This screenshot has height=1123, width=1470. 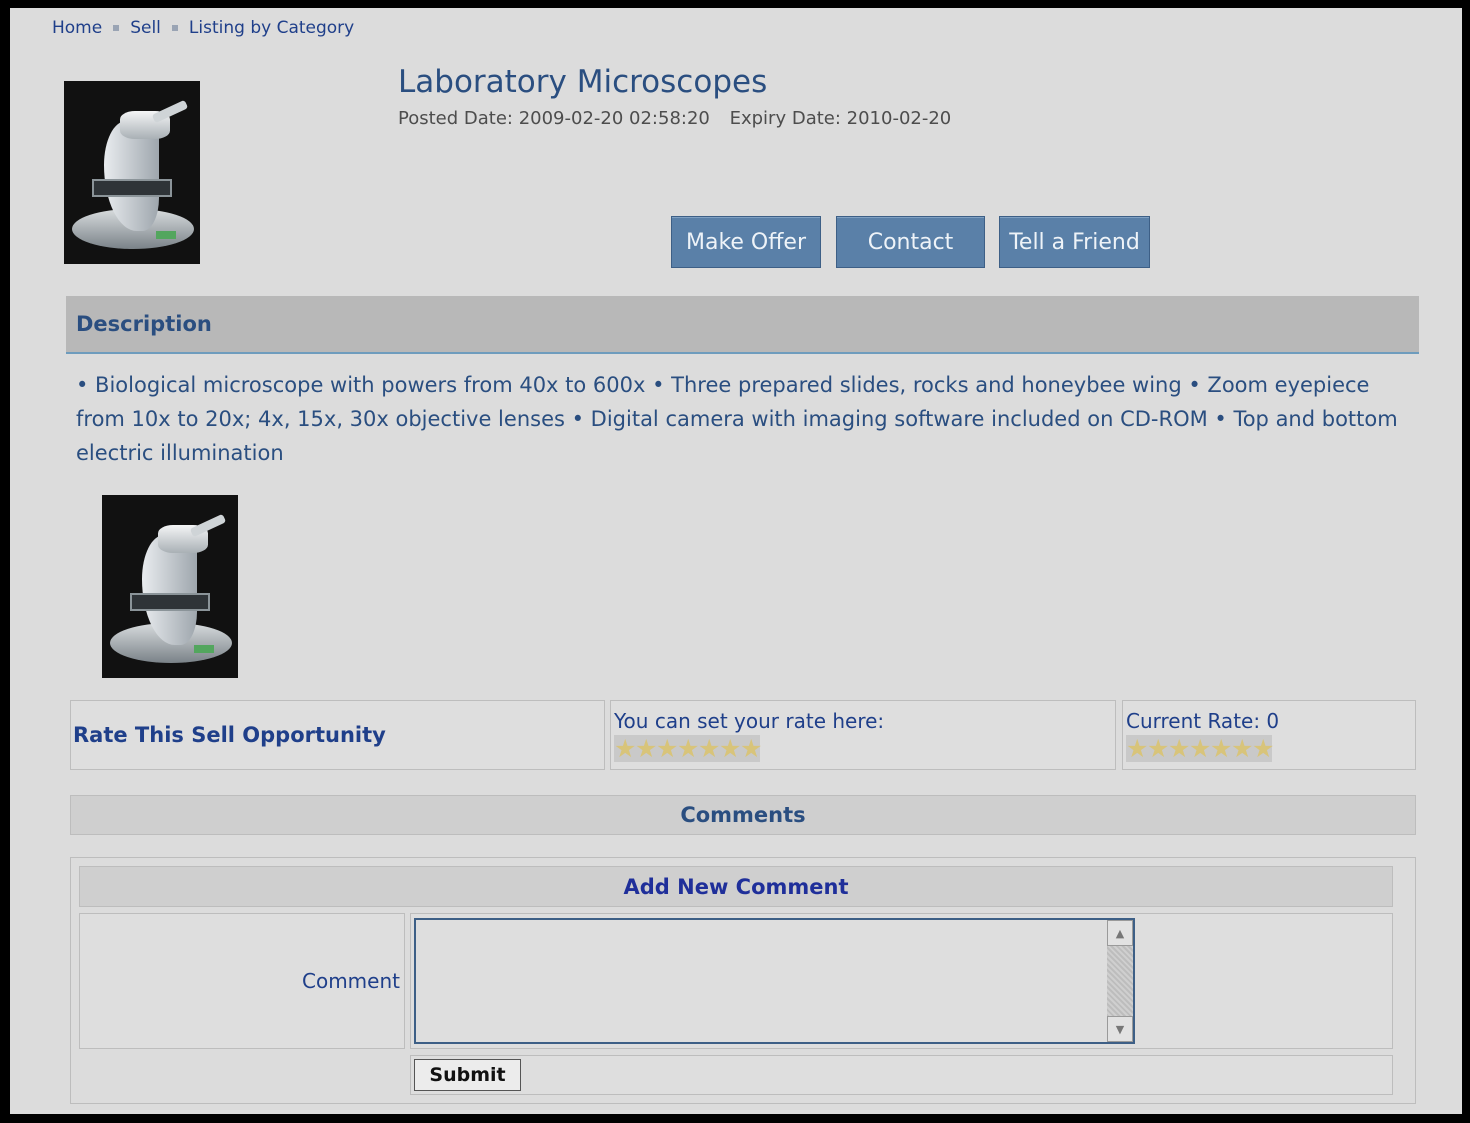 What do you see at coordinates (77, 28) in the screenshot?
I see `breadcrumb-home: Home` at bounding box center [77, 28].